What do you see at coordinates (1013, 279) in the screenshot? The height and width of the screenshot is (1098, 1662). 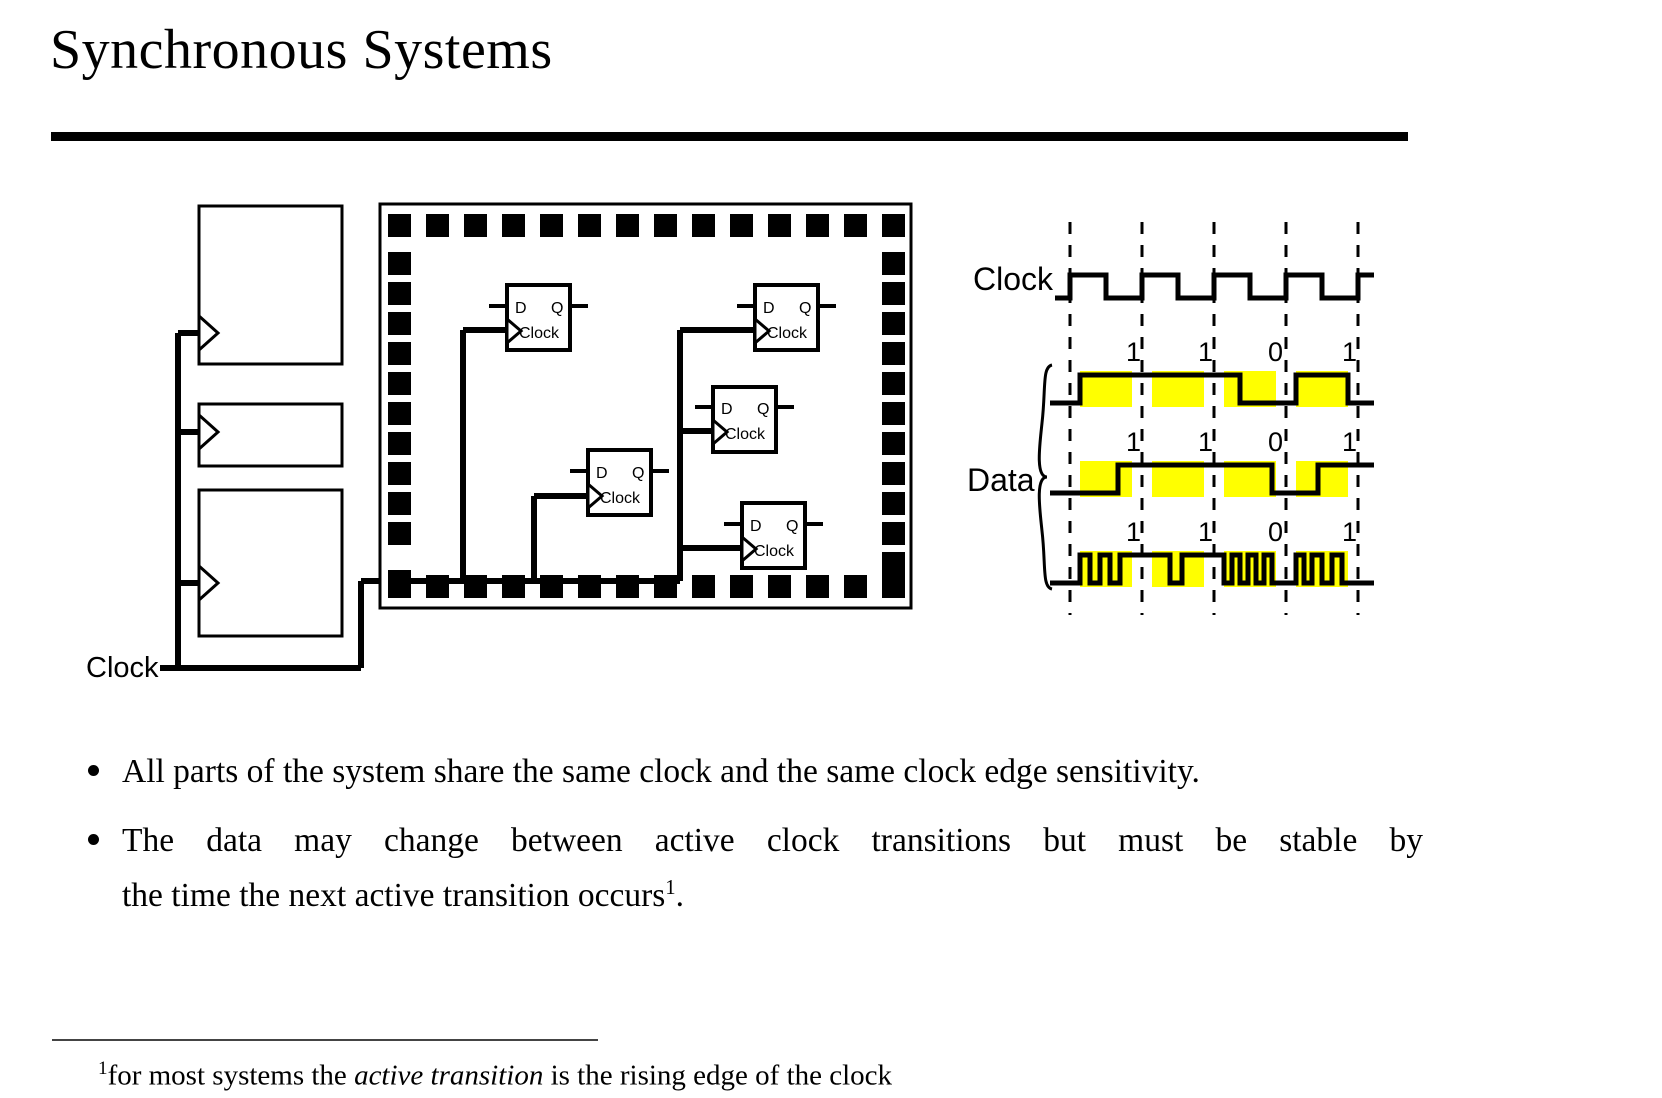 I see `timing-clock-label: Clock` at bounding box center [1013, 279].